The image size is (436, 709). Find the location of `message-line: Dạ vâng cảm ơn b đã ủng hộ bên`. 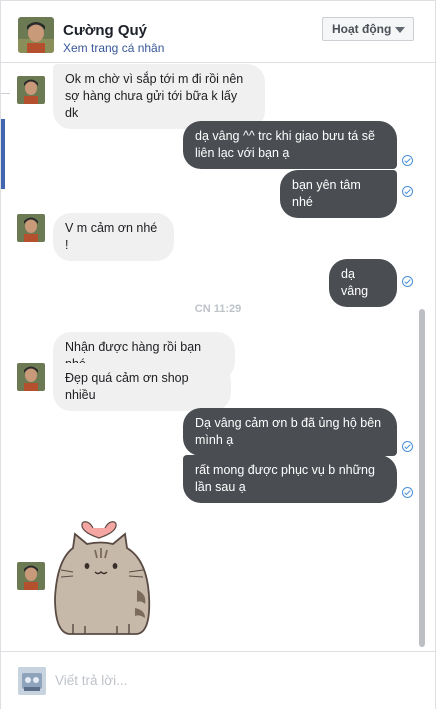

message-line: Dạ vâng cảm ơn b đã ủng hộ bên is located at coordinates (288, 423).